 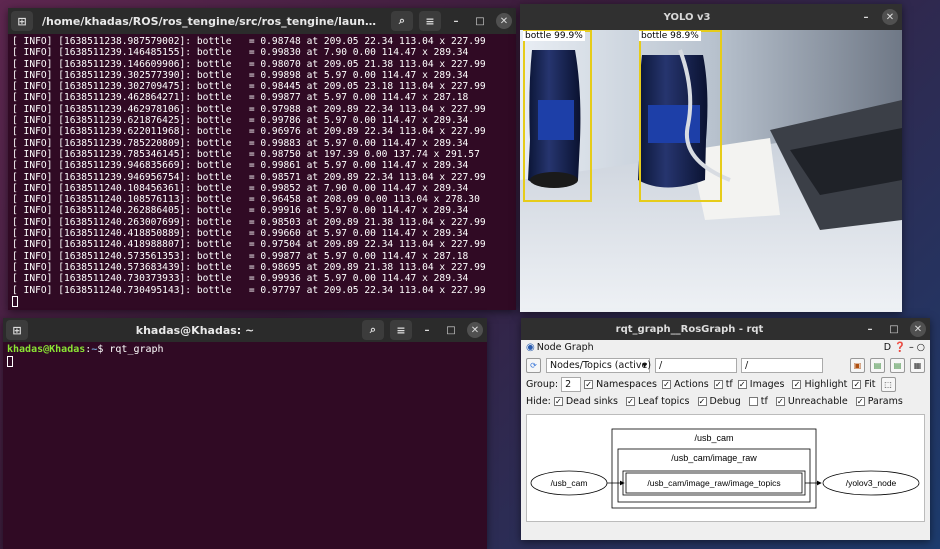 I want to click on namespace-label-usb-cam: /usb_cam, so click(x=713, y=438).